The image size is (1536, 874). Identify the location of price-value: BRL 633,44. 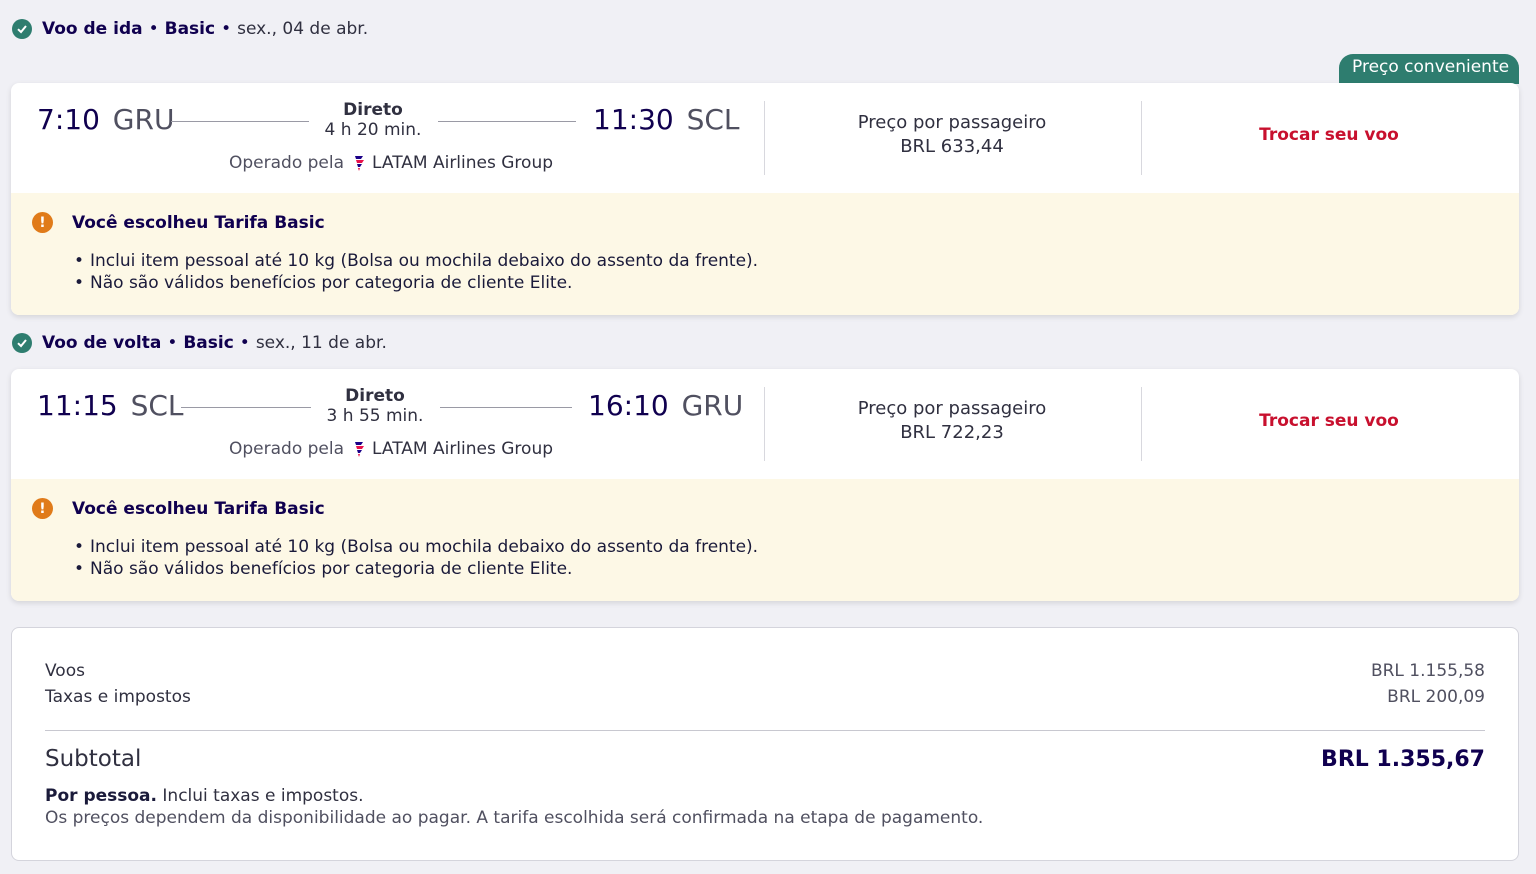
(952, 146).